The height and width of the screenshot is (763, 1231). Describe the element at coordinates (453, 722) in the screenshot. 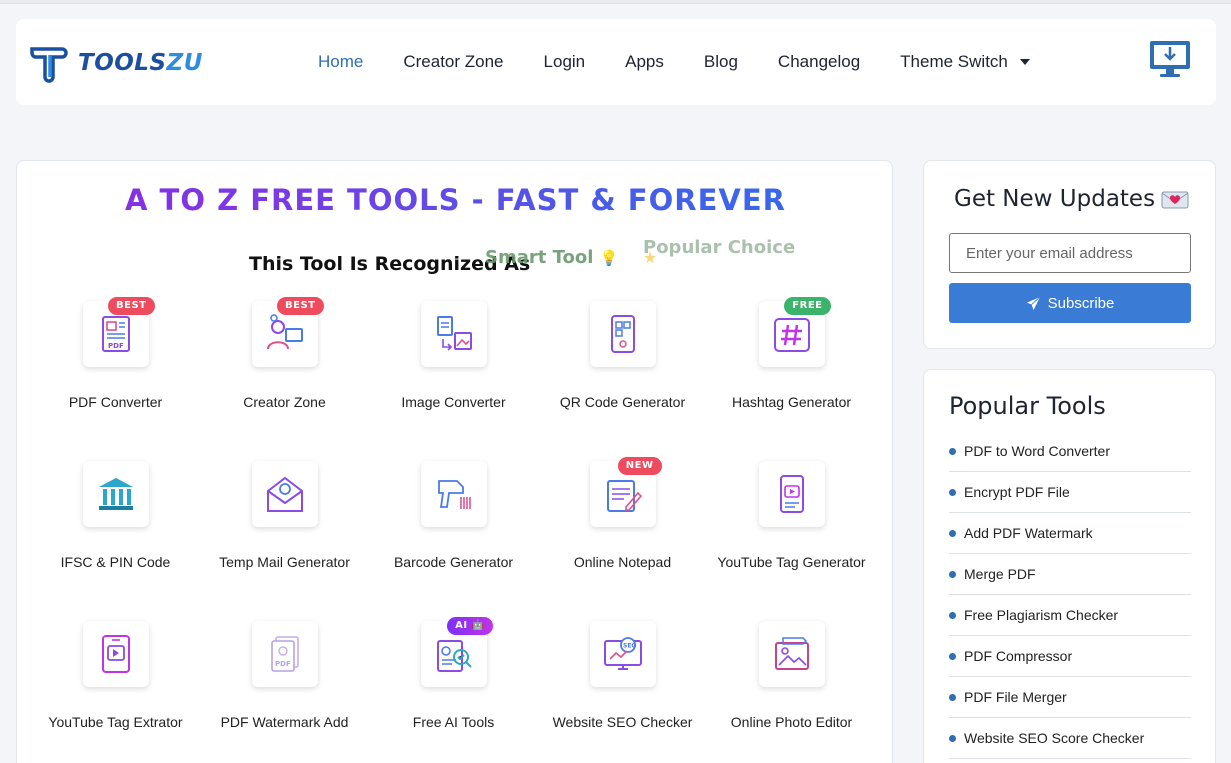

I see `tool-label: Free AI Tools` at that location.